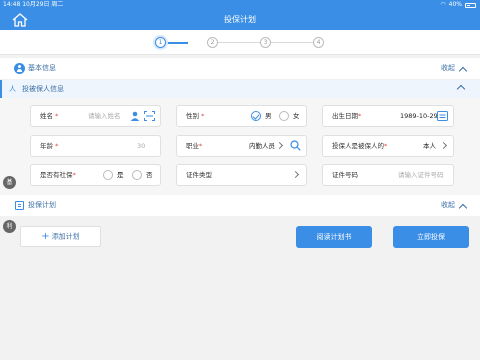  Describe the element at coordinates (160, 42) in the screenshot. I see `step-1: 1` at that location.